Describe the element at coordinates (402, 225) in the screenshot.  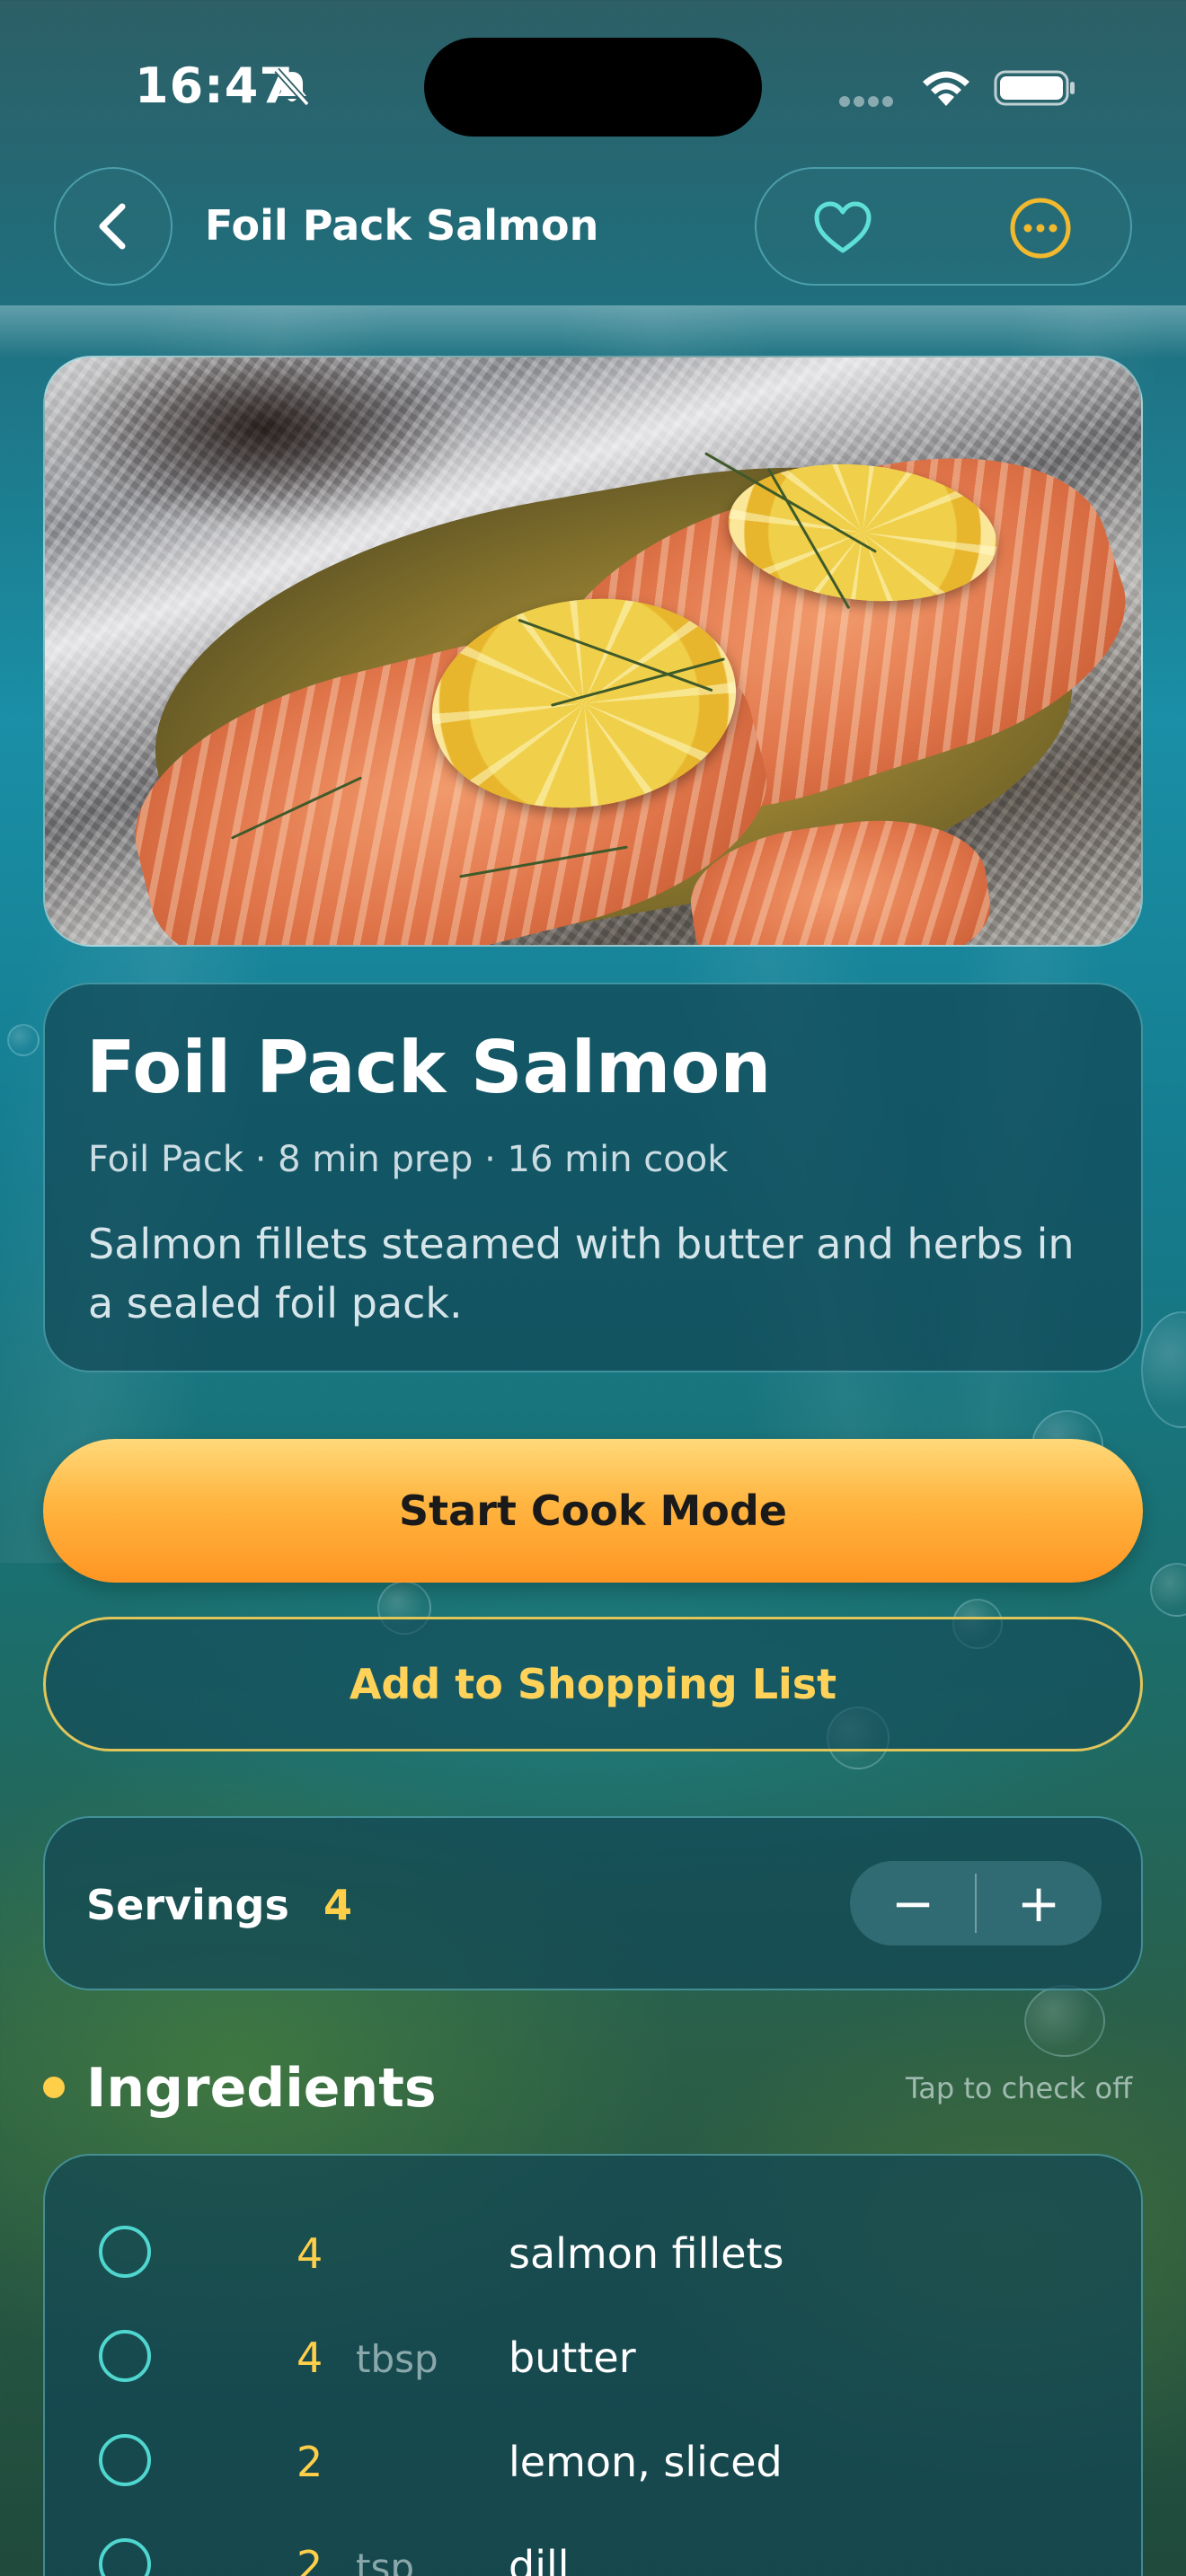
I see `nav-title: Foil Pack Salmon` at that location.